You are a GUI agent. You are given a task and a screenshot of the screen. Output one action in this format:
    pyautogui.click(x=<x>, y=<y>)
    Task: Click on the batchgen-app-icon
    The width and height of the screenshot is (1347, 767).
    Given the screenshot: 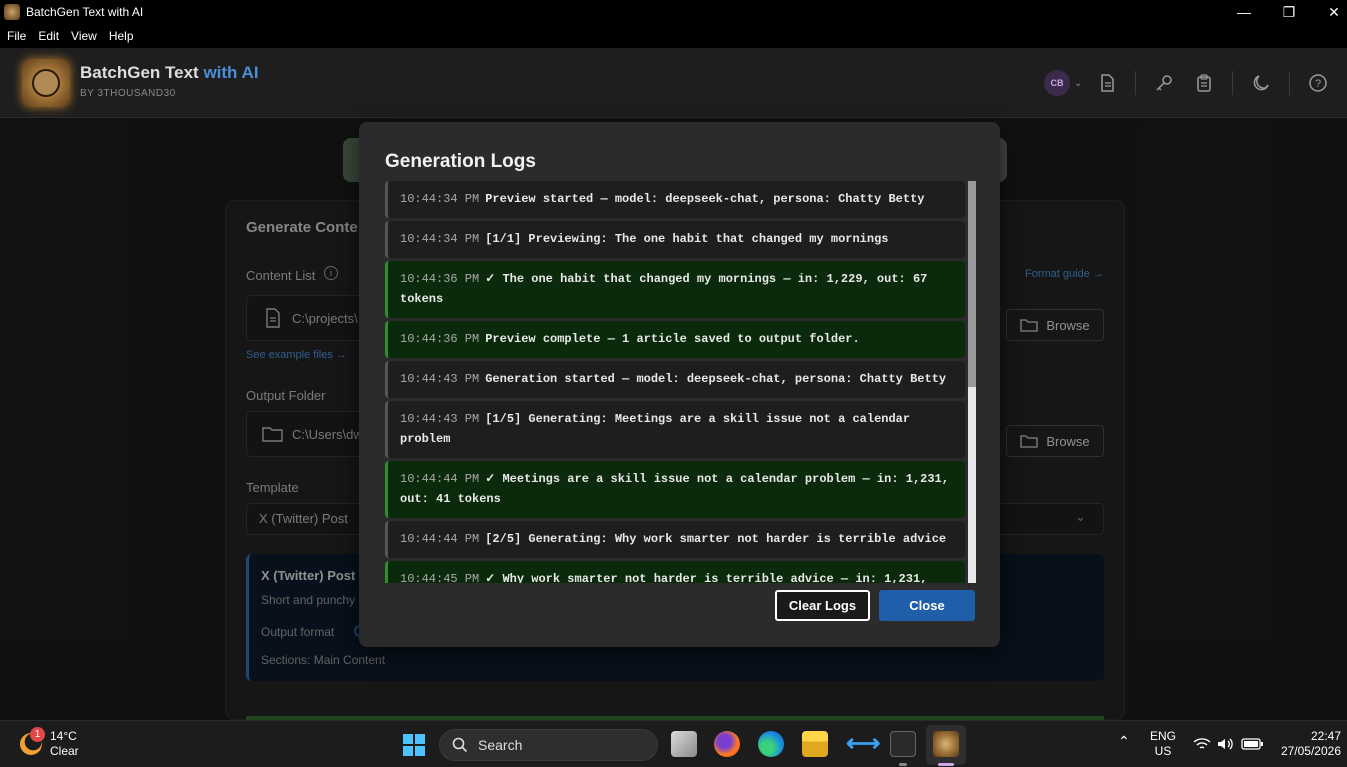 What is the action you would take?
    pyautogui.click(x=946, y=744)
    